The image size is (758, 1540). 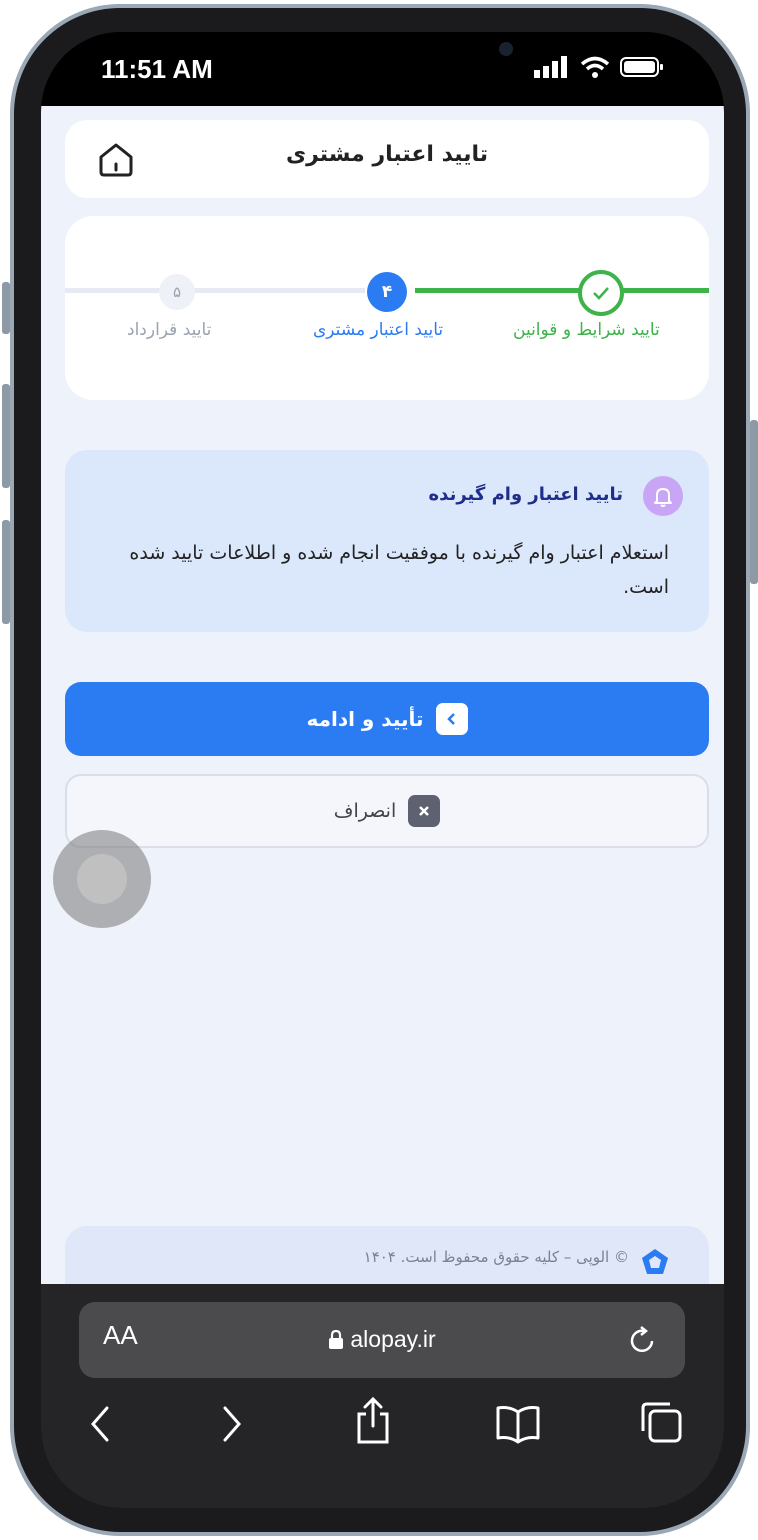 I want to click on page-header: تایید اعتبار مشتری, so click(x=387, y=159).